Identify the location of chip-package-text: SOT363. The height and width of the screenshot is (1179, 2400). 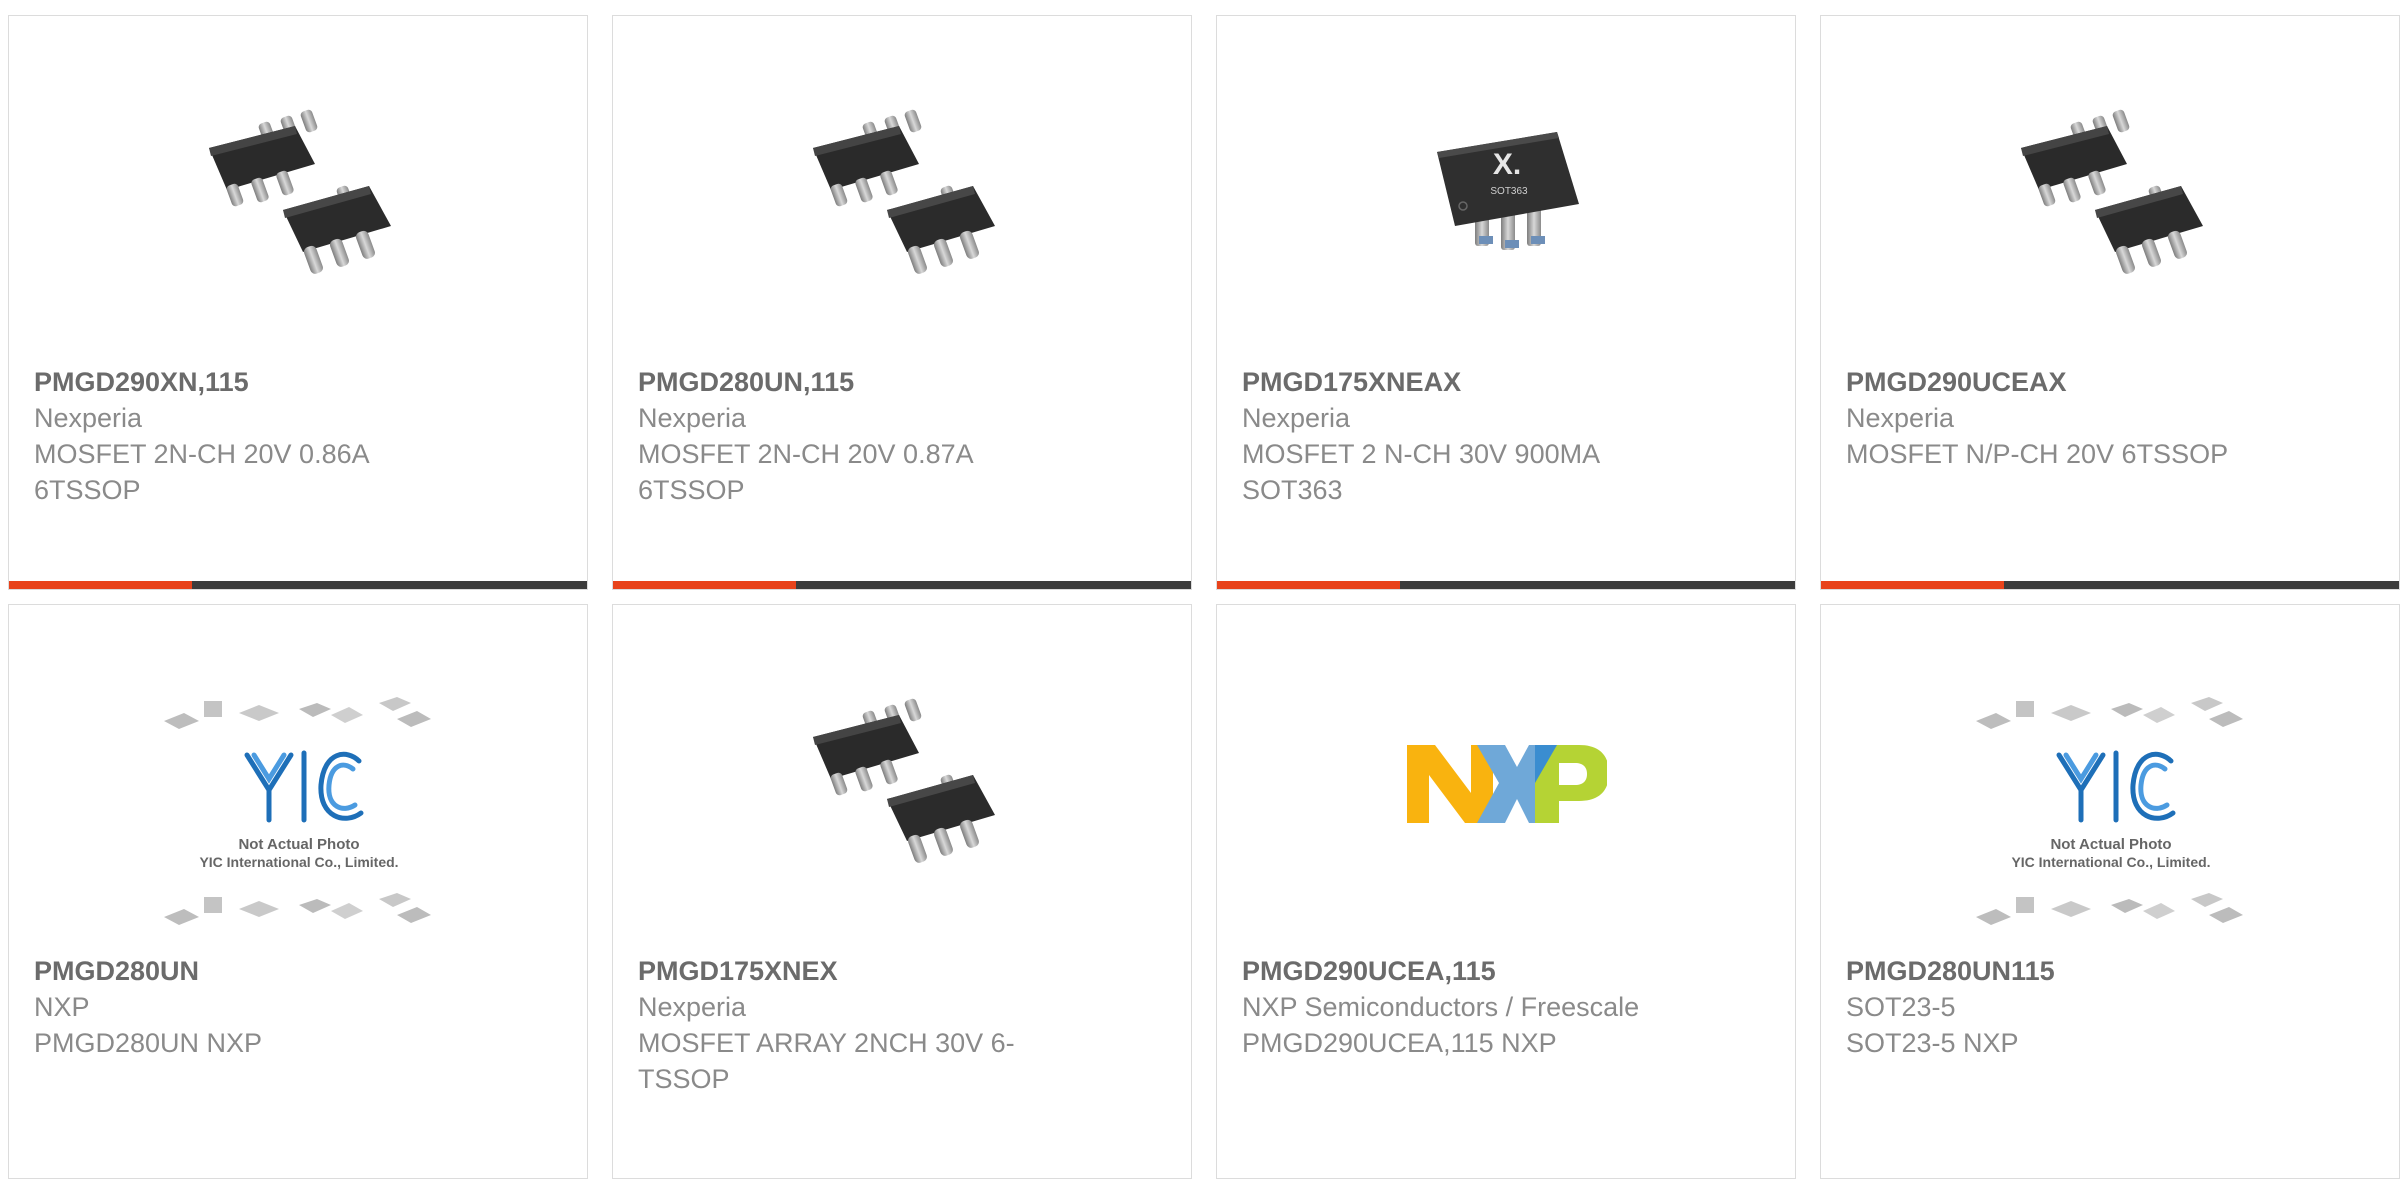
(1509, 191).